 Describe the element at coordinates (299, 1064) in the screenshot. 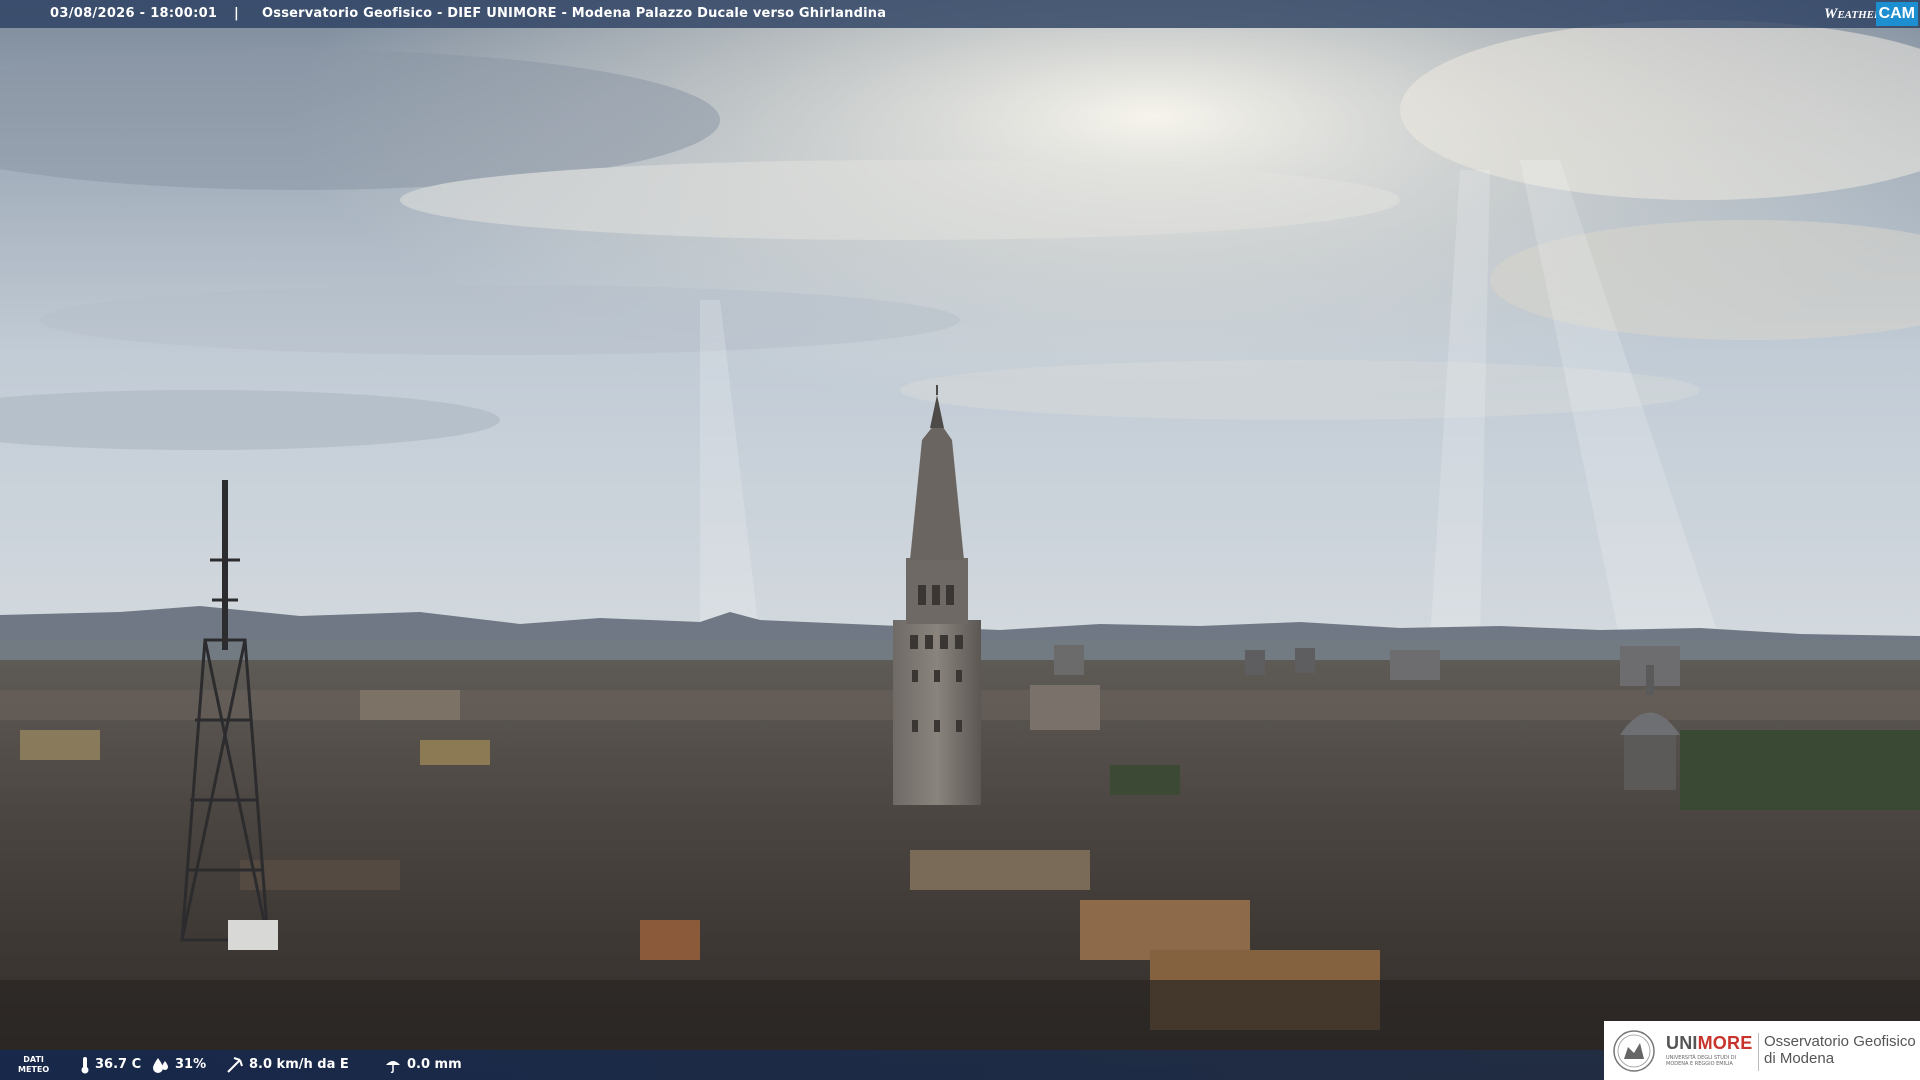

I see `wind-value: 8.0 km/h da E` at that location.